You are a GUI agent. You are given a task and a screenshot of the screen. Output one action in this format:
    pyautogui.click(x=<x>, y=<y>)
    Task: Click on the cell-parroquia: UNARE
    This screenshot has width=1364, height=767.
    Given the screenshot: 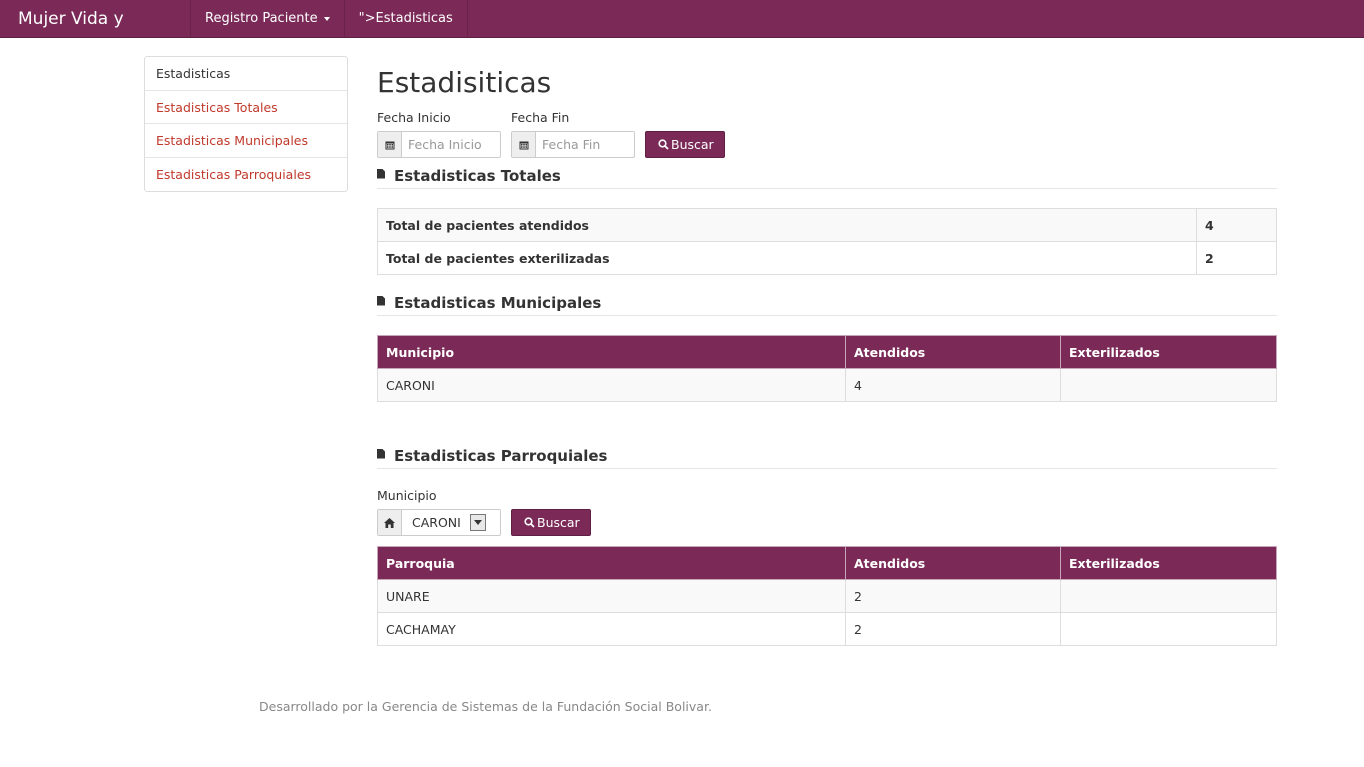 What is the action you would take?
    pyautogui.click(x=611, y=596)
    